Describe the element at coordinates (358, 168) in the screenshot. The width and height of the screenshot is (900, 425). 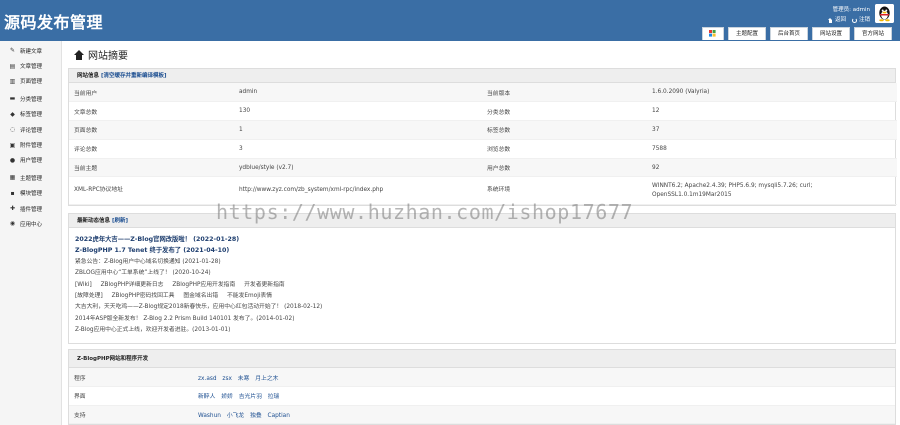
I see `info-value: ydblue/style (v2.7)` at that location.